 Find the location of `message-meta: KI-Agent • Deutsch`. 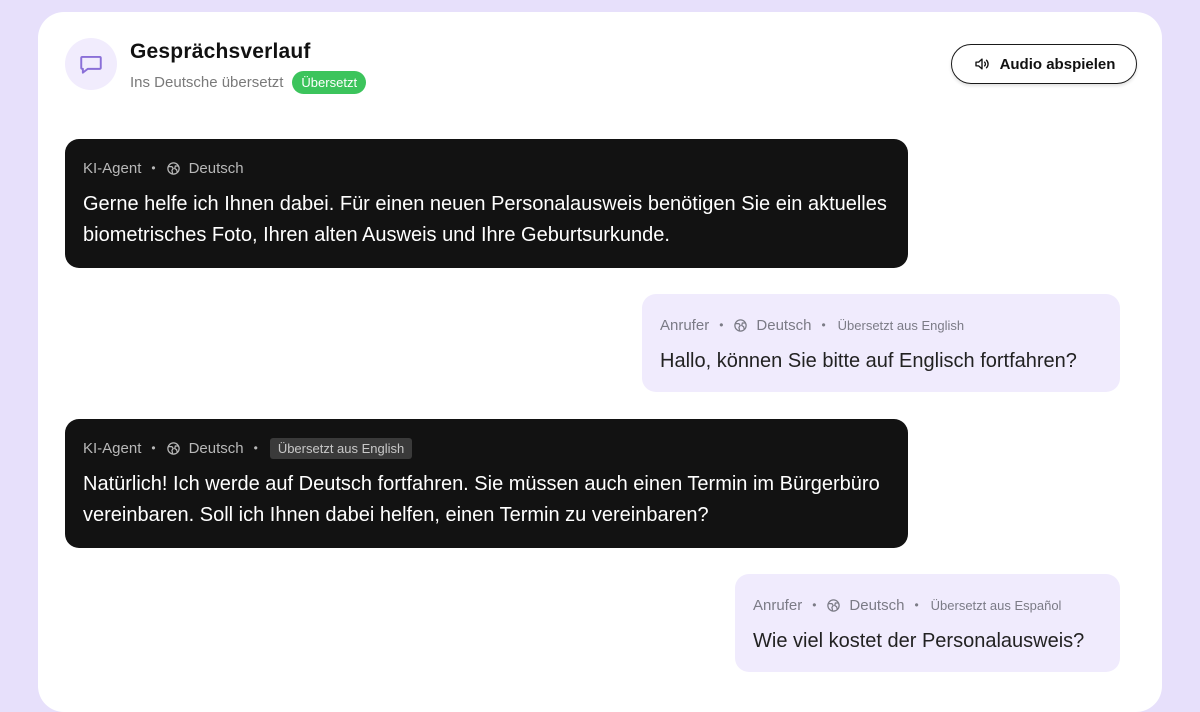

message-meta: KI-Agent • Deutsch is located at coordinates (486, 168).